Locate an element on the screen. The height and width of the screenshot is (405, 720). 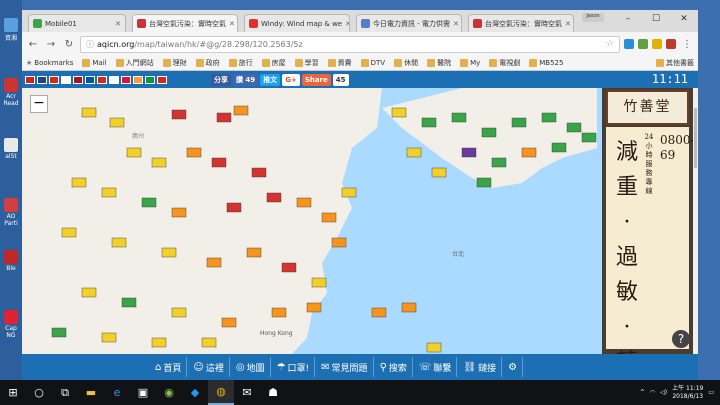
bookmark-item: 學習 is located at coordinates (306, 63).